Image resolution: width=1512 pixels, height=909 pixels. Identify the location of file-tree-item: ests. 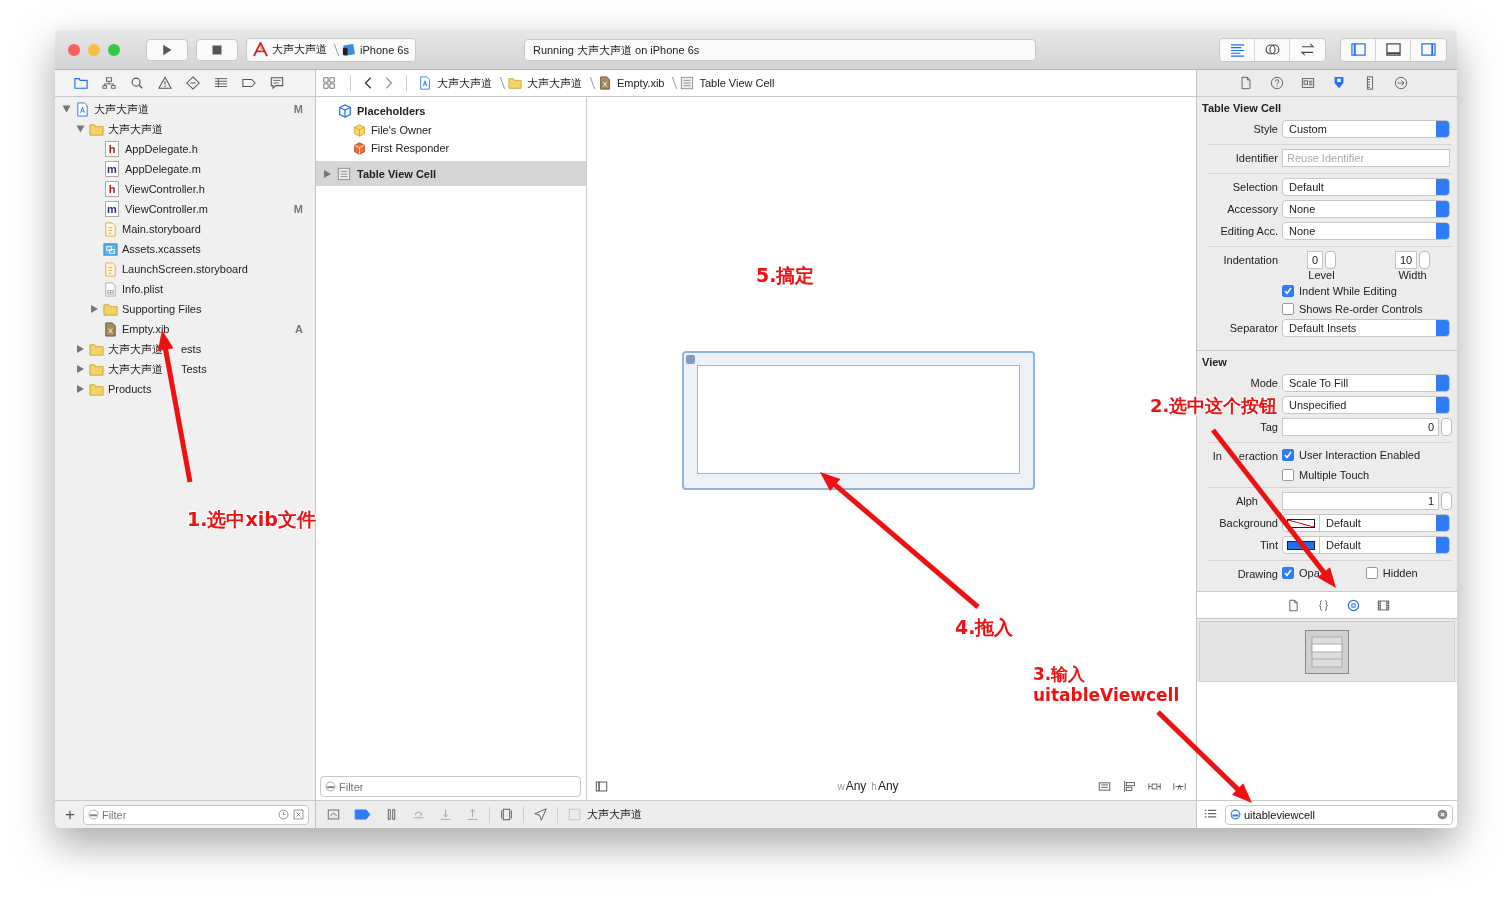
(191, 349).